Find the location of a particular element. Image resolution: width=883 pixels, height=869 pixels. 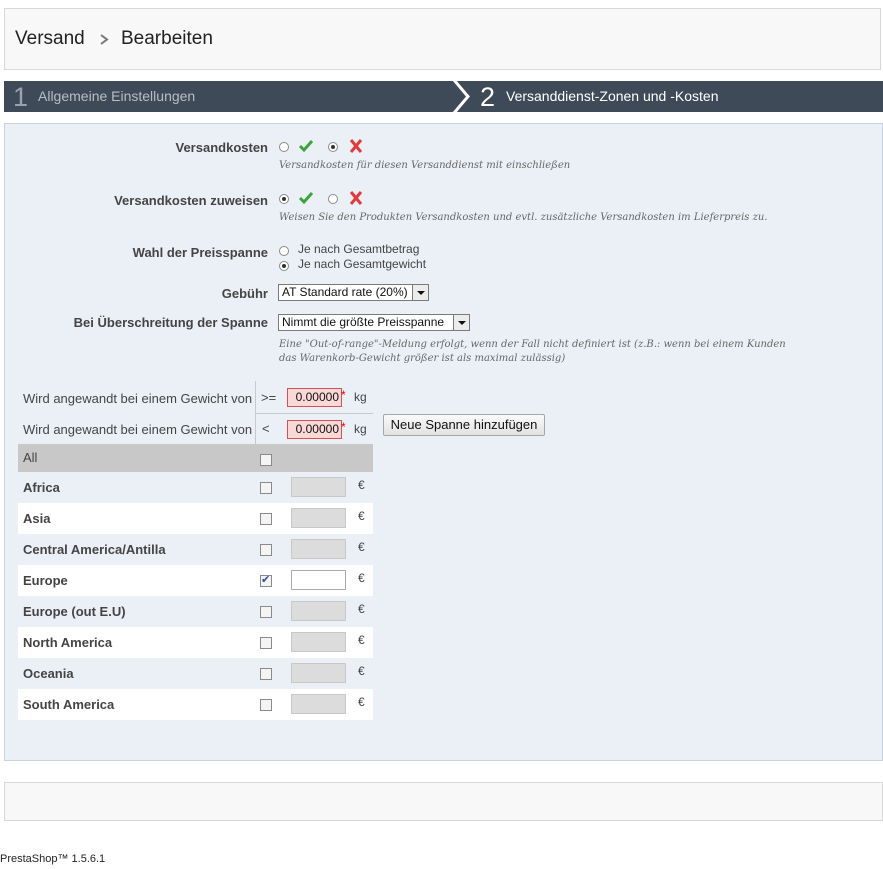

zone-row: Europe (out E.U) € is located at coordinates (195, 611).